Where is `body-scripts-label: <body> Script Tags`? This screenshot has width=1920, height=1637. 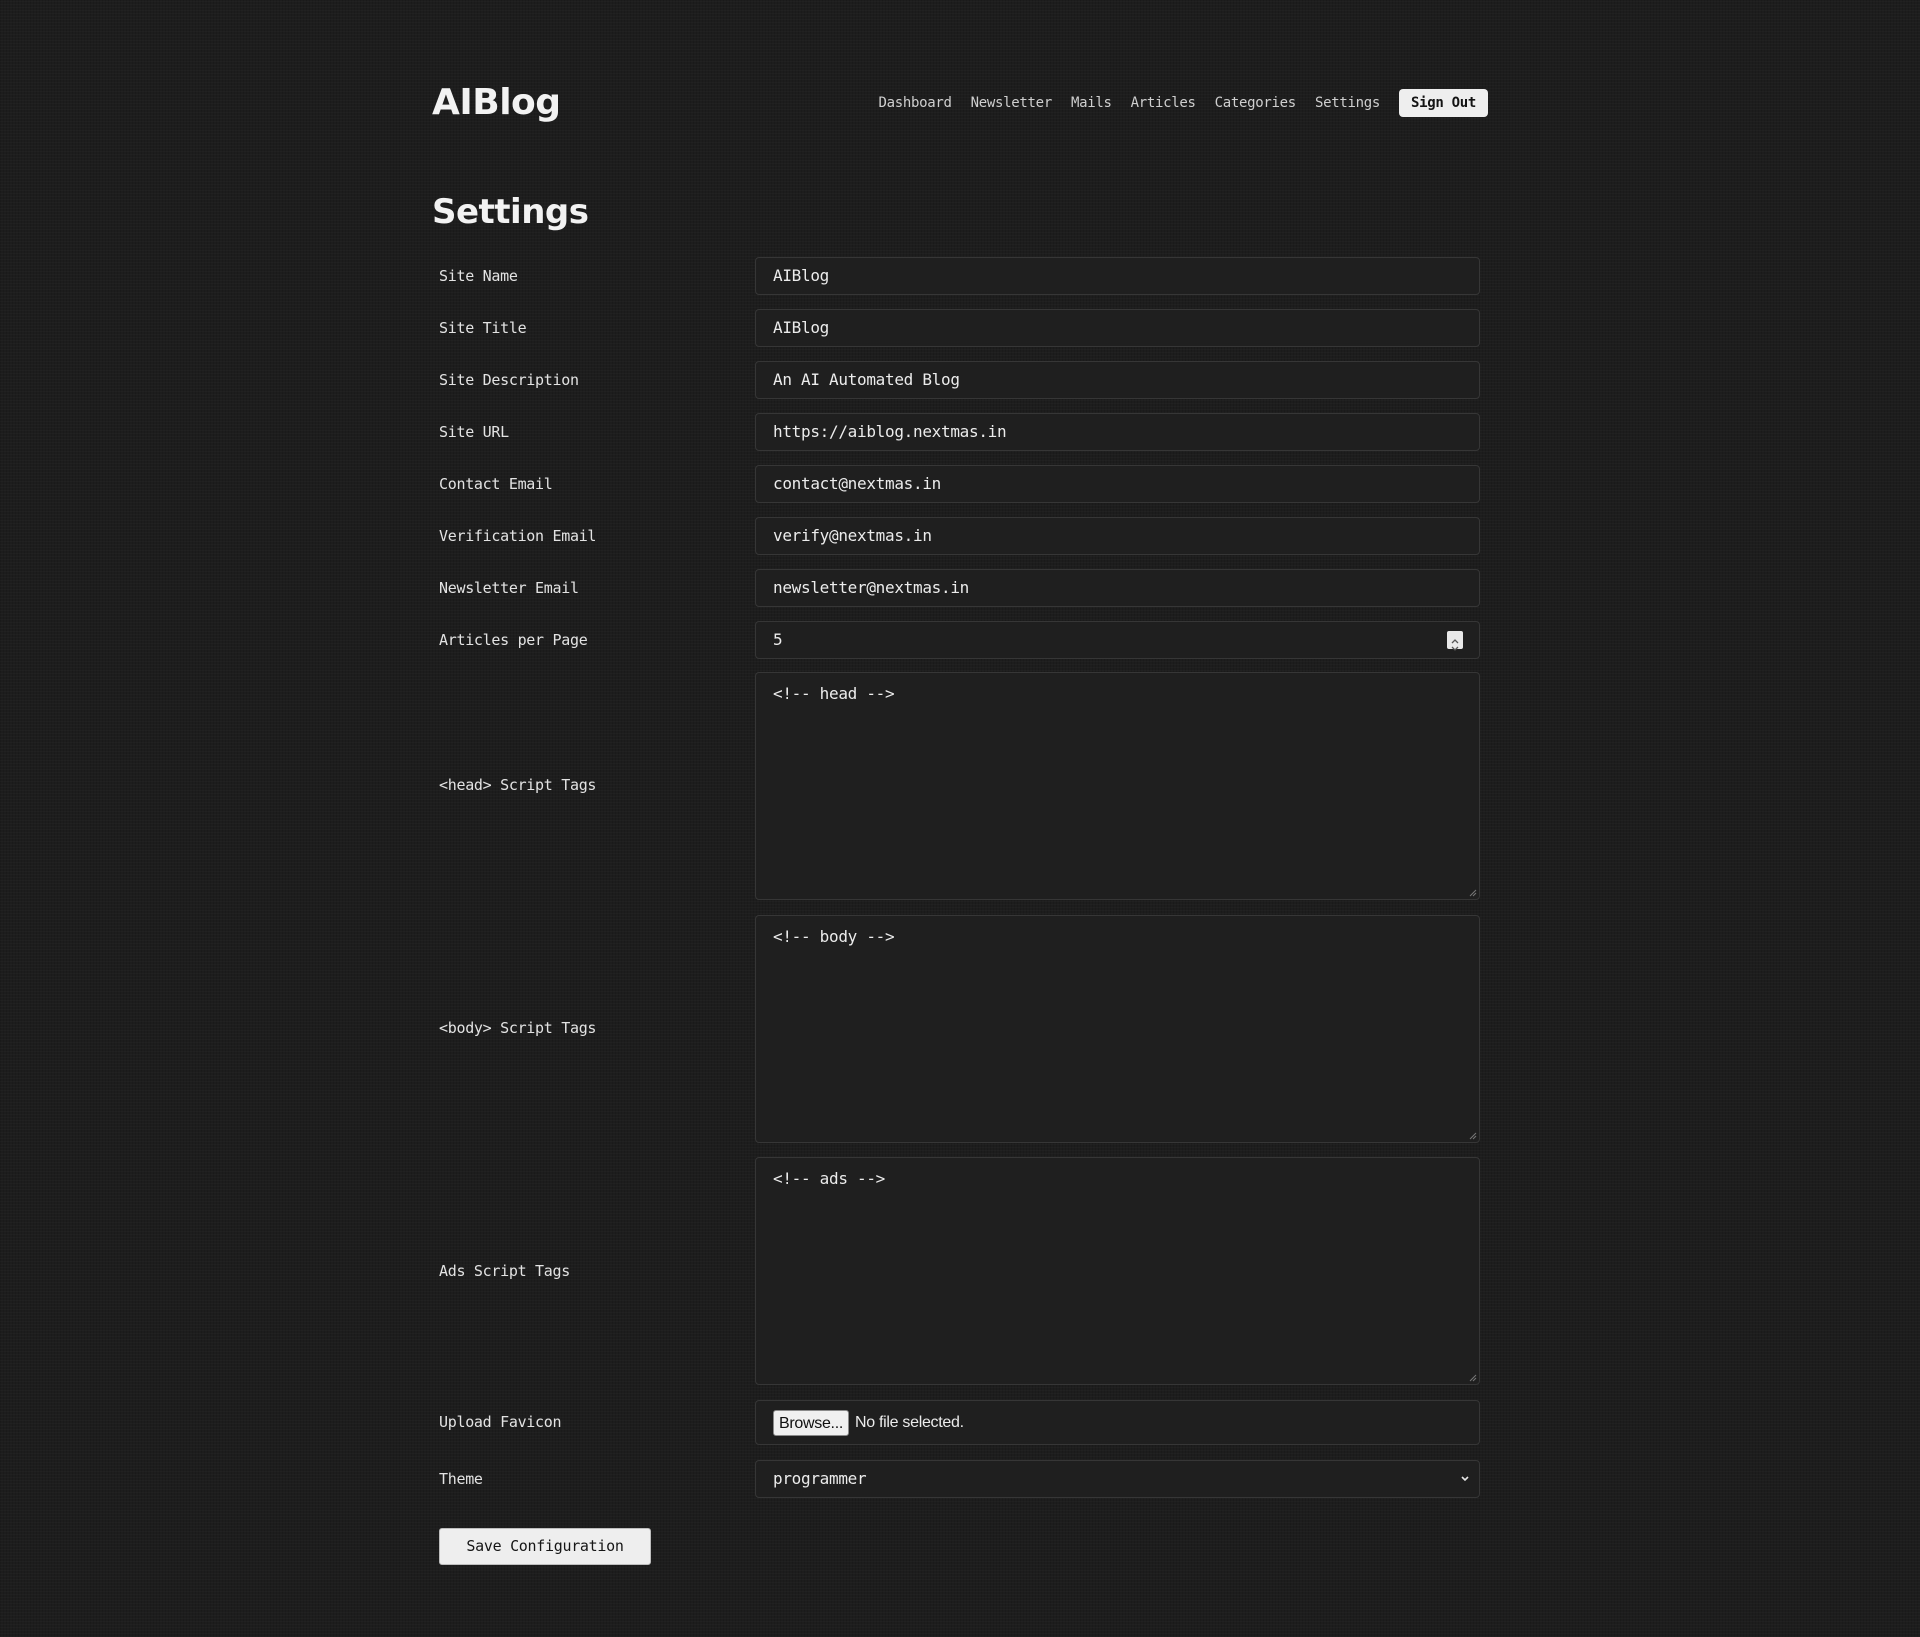 body-scripts-label: <body> Script Tags is located at coordinates (518, 1028).